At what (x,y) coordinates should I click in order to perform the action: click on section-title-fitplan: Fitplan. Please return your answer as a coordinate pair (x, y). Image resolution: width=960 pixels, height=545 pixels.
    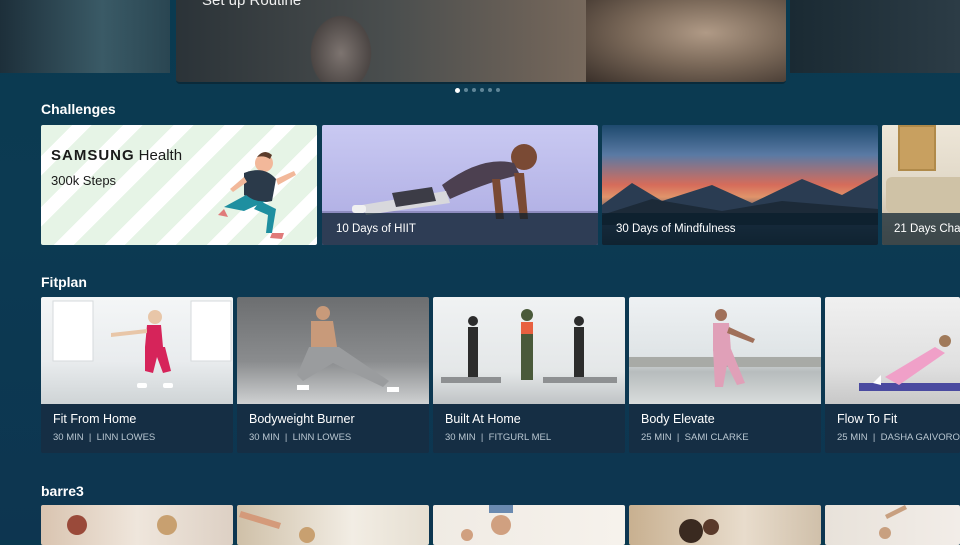
    Looking at the image, I should click on (64, 282).